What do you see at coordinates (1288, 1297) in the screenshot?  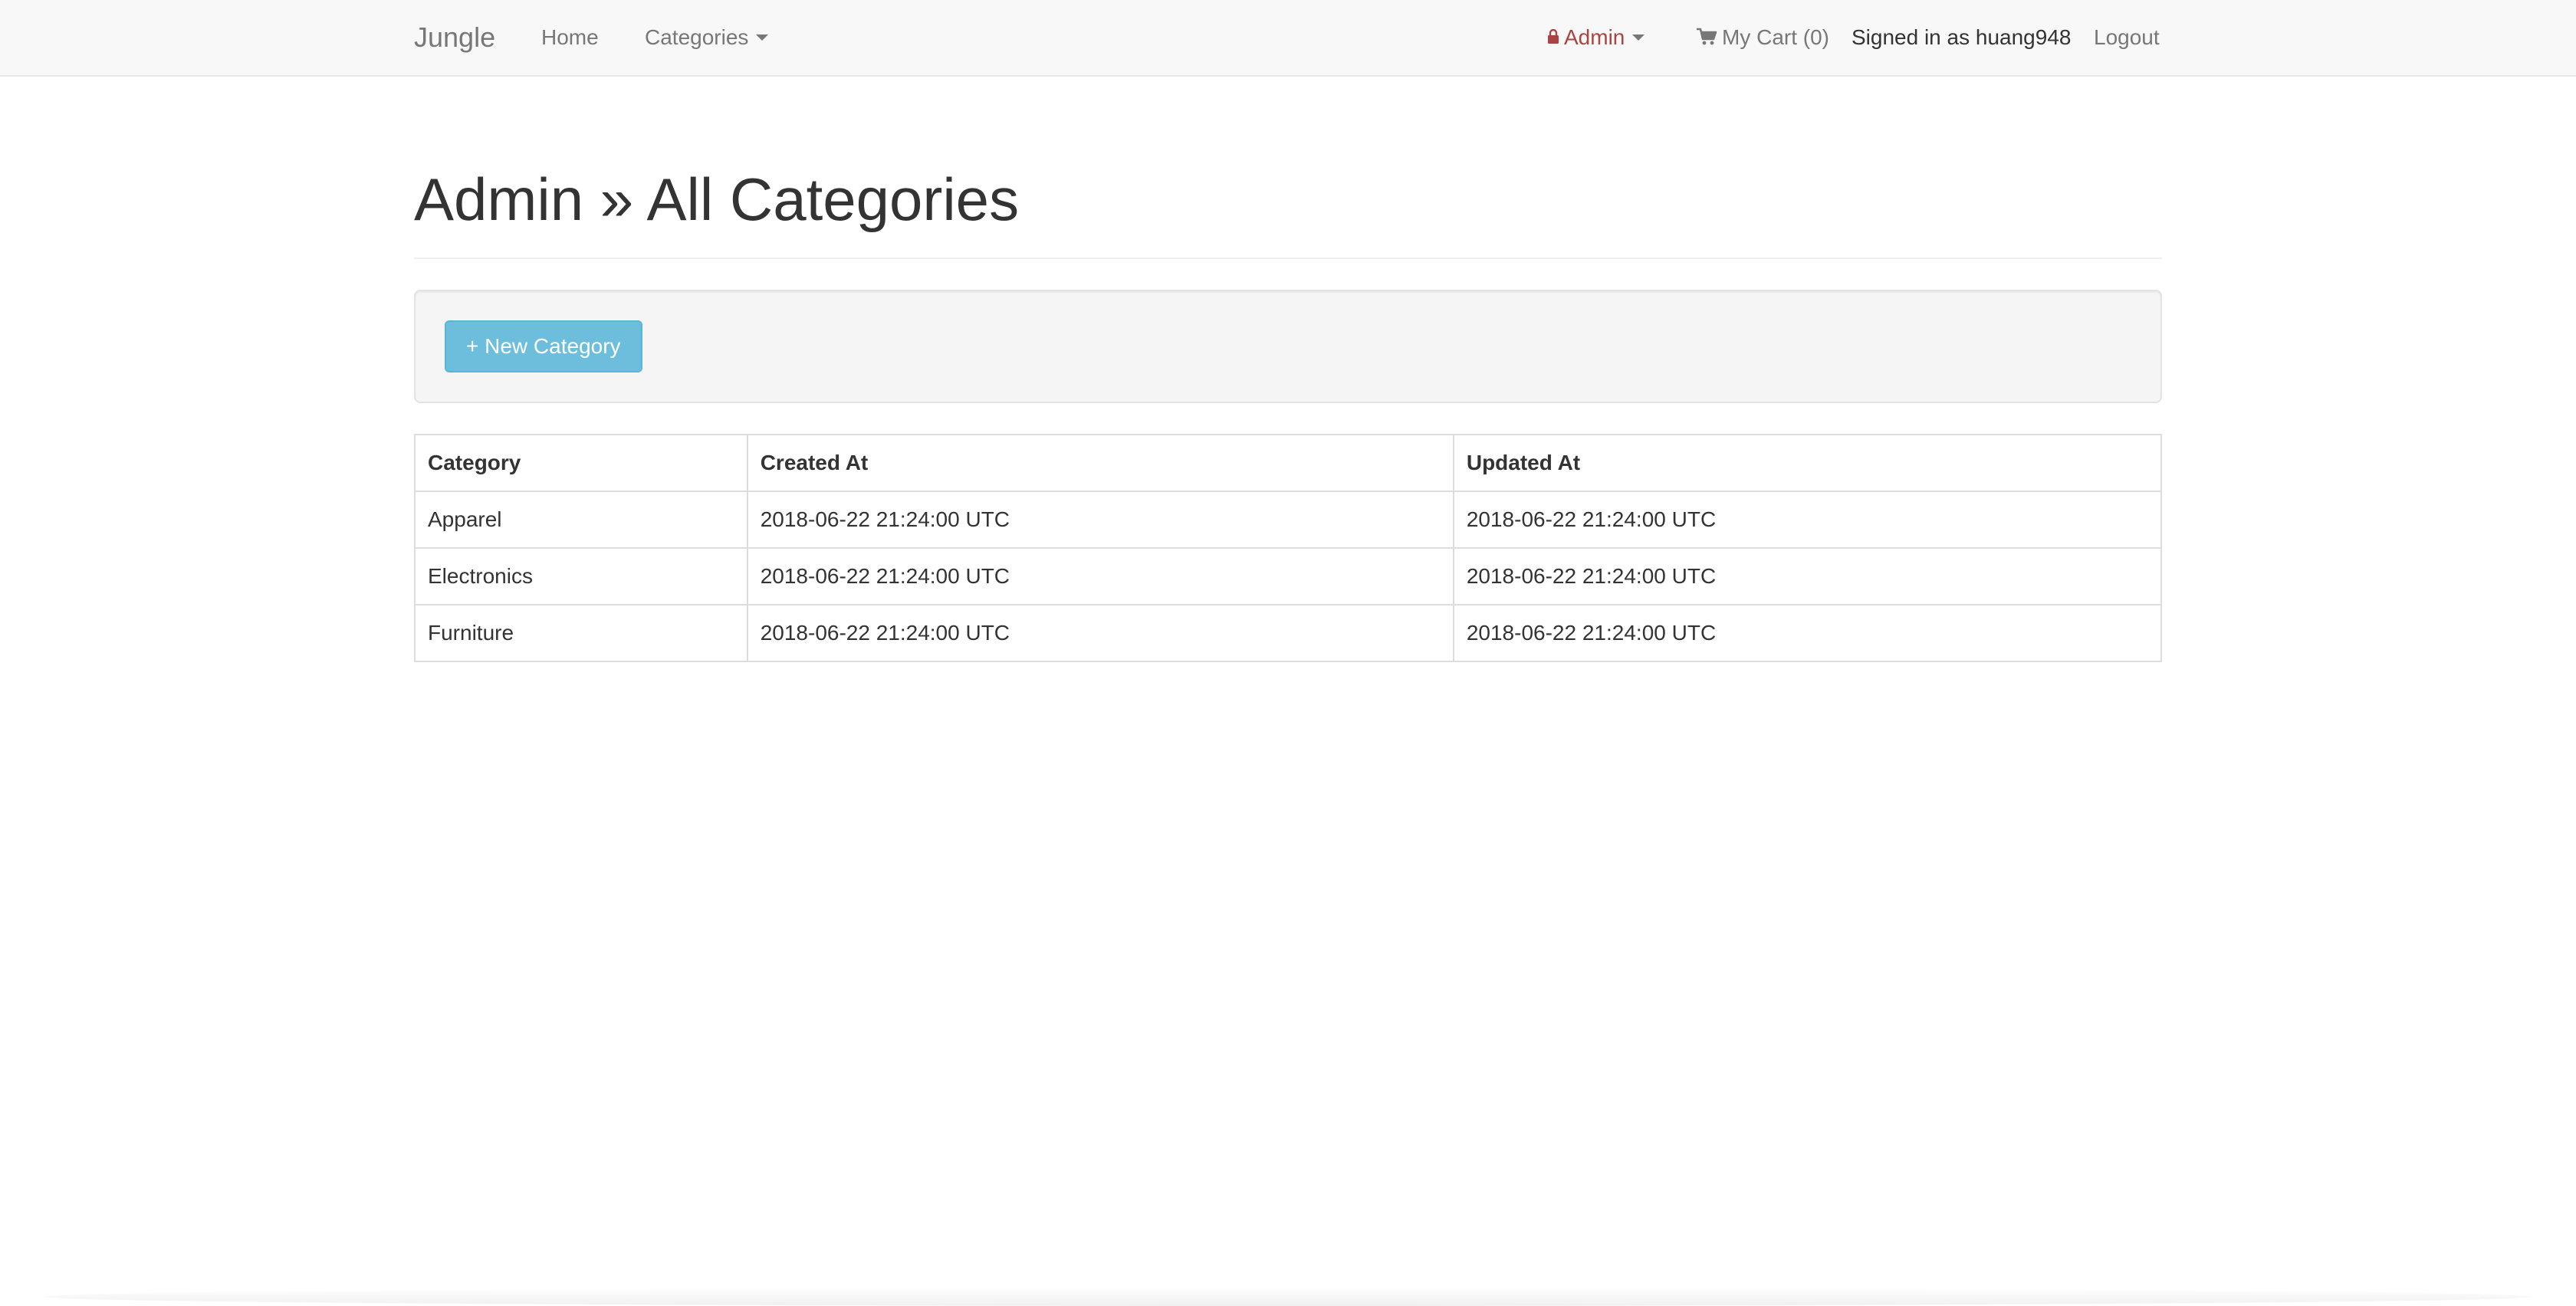 I see `window-bottom-shadow` at bounding box center [1288, 1297].